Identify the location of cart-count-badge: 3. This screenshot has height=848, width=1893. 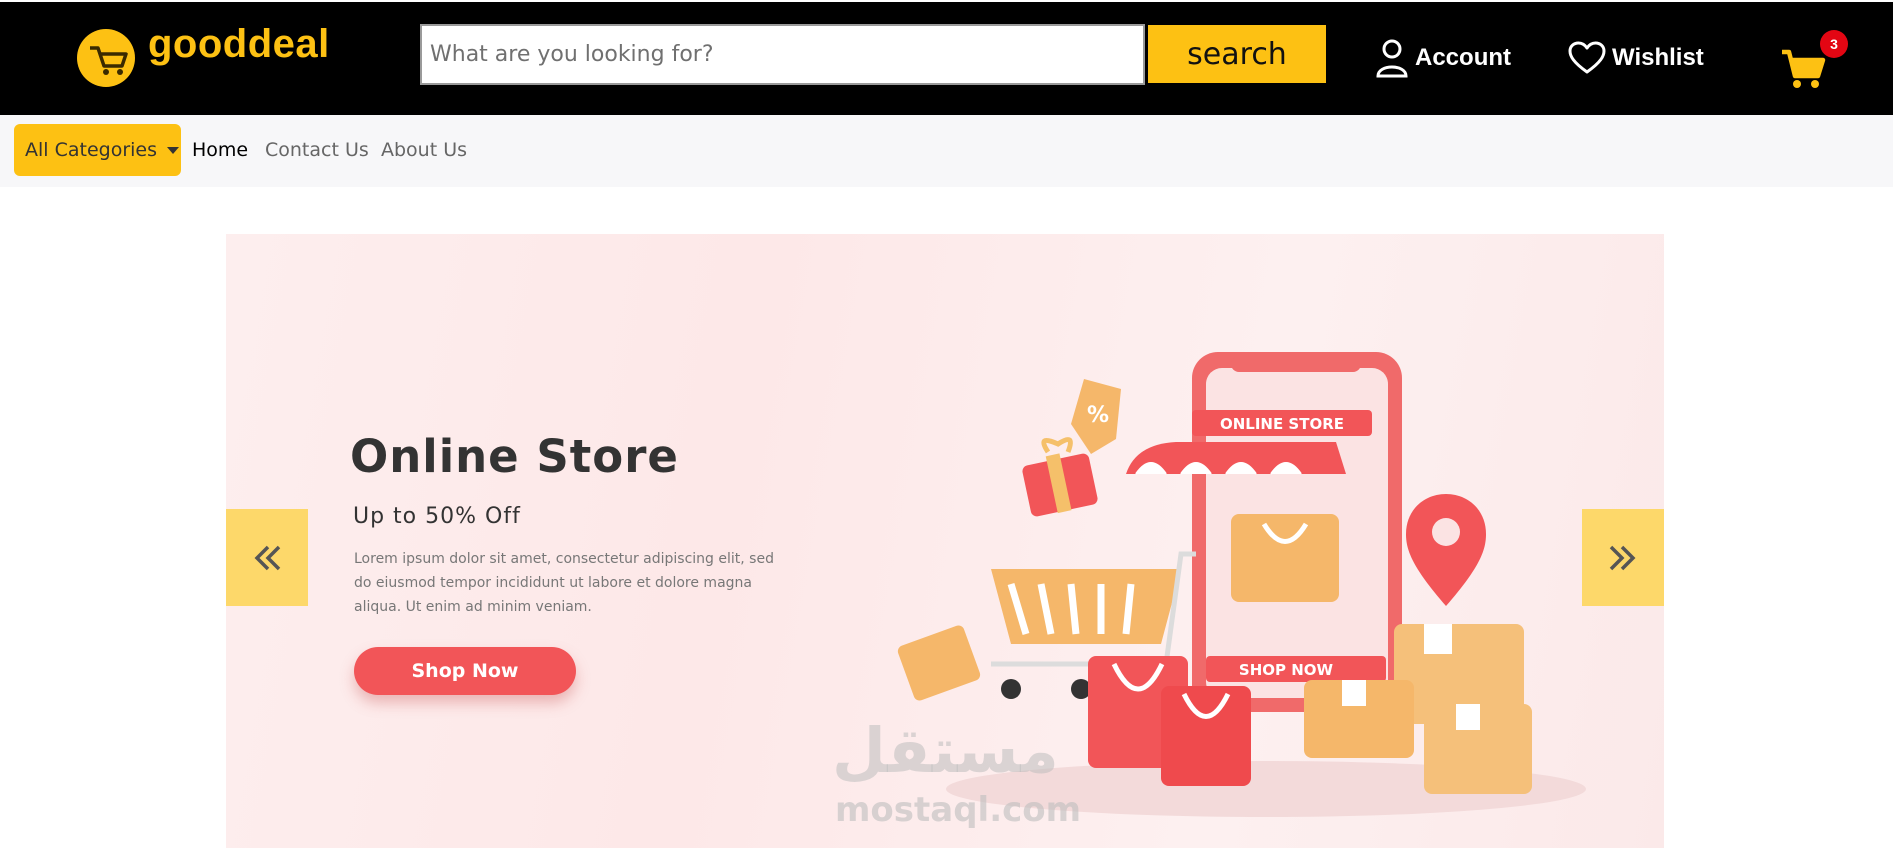
(1834, 44).